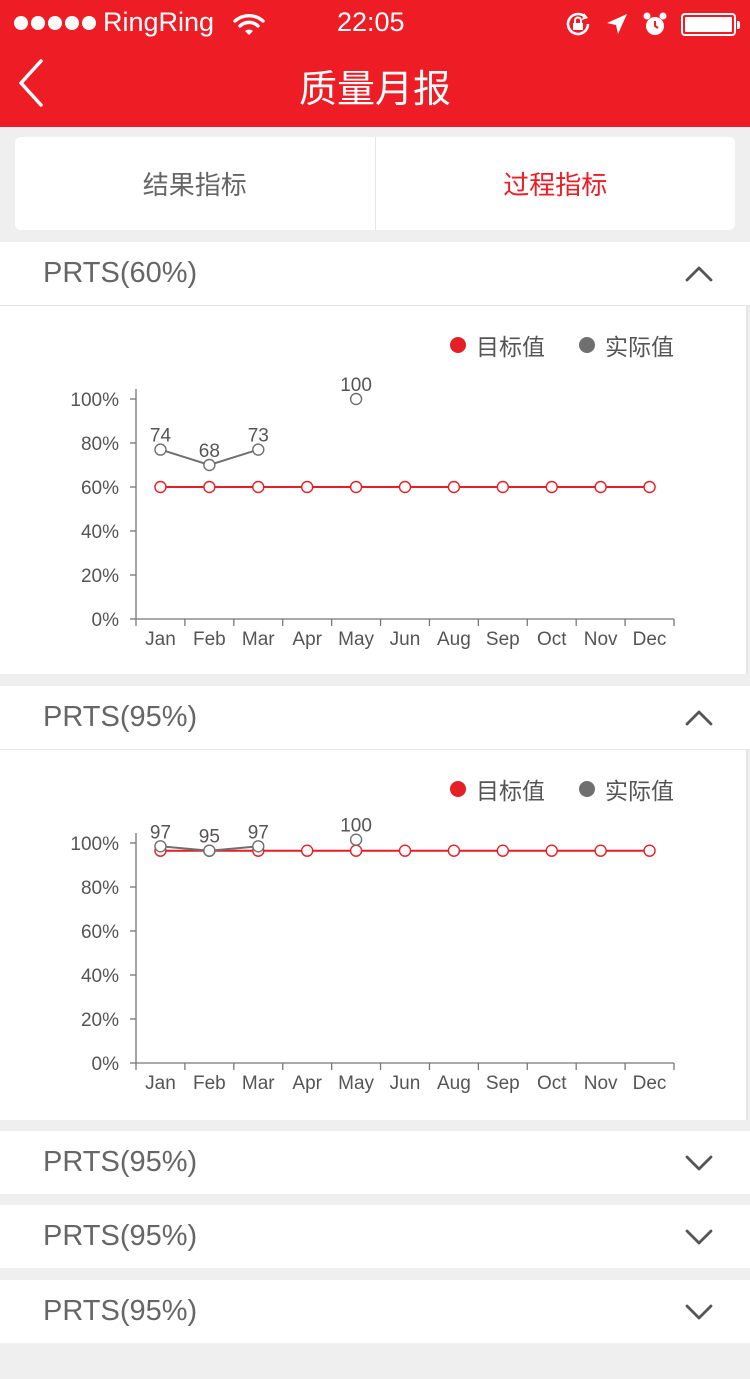 The width and height of the screenshot is (750, 1379). I want to click on section-header-2: PRTS(95%), so click(375, 718).